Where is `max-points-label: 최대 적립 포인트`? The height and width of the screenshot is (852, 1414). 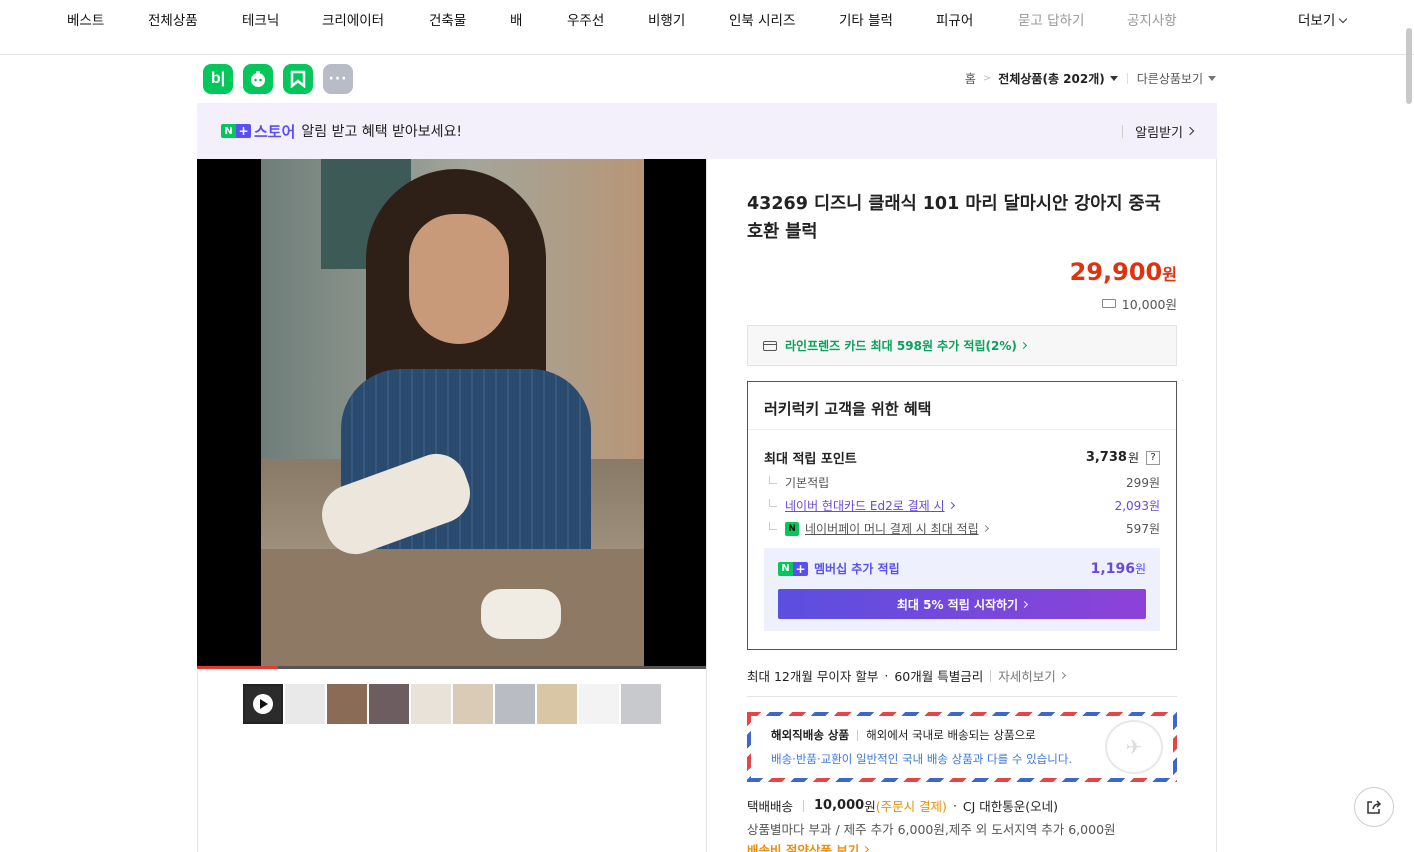
max-points-label: 최대 적립 포인트 is located at coordinates (810, 459).